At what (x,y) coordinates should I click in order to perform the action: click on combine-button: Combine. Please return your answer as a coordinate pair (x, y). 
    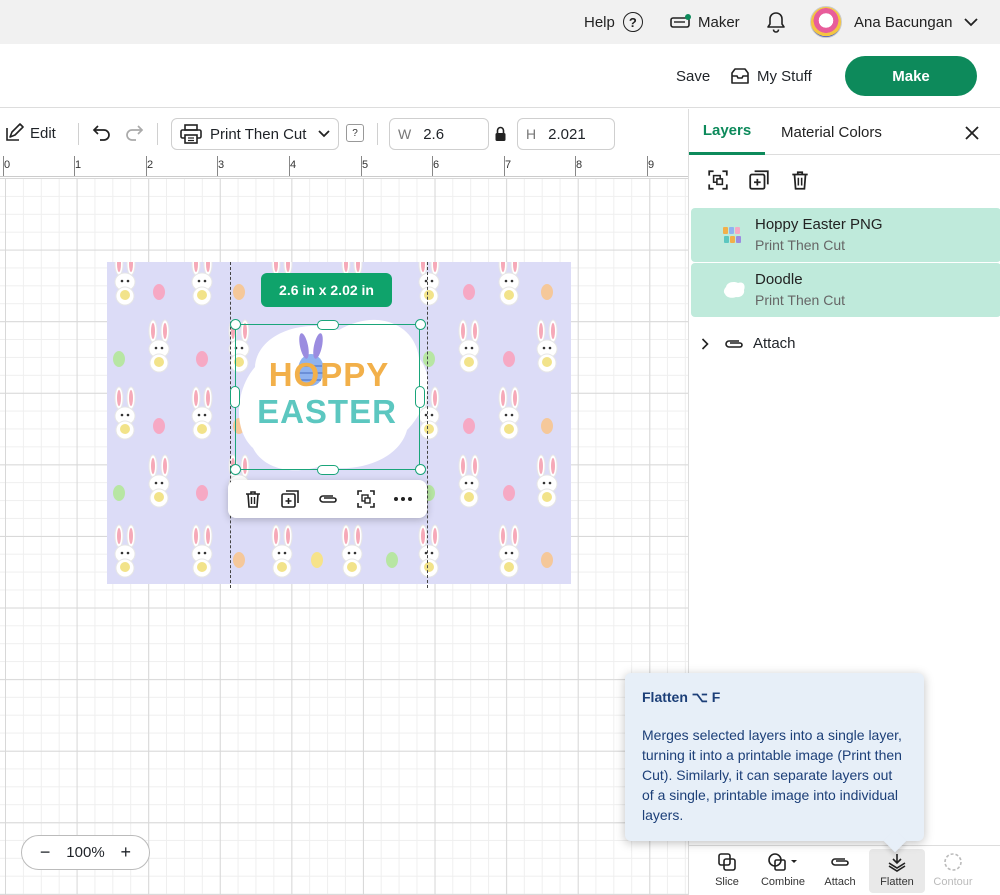
    Looking at the image, I should click on (783, 870).